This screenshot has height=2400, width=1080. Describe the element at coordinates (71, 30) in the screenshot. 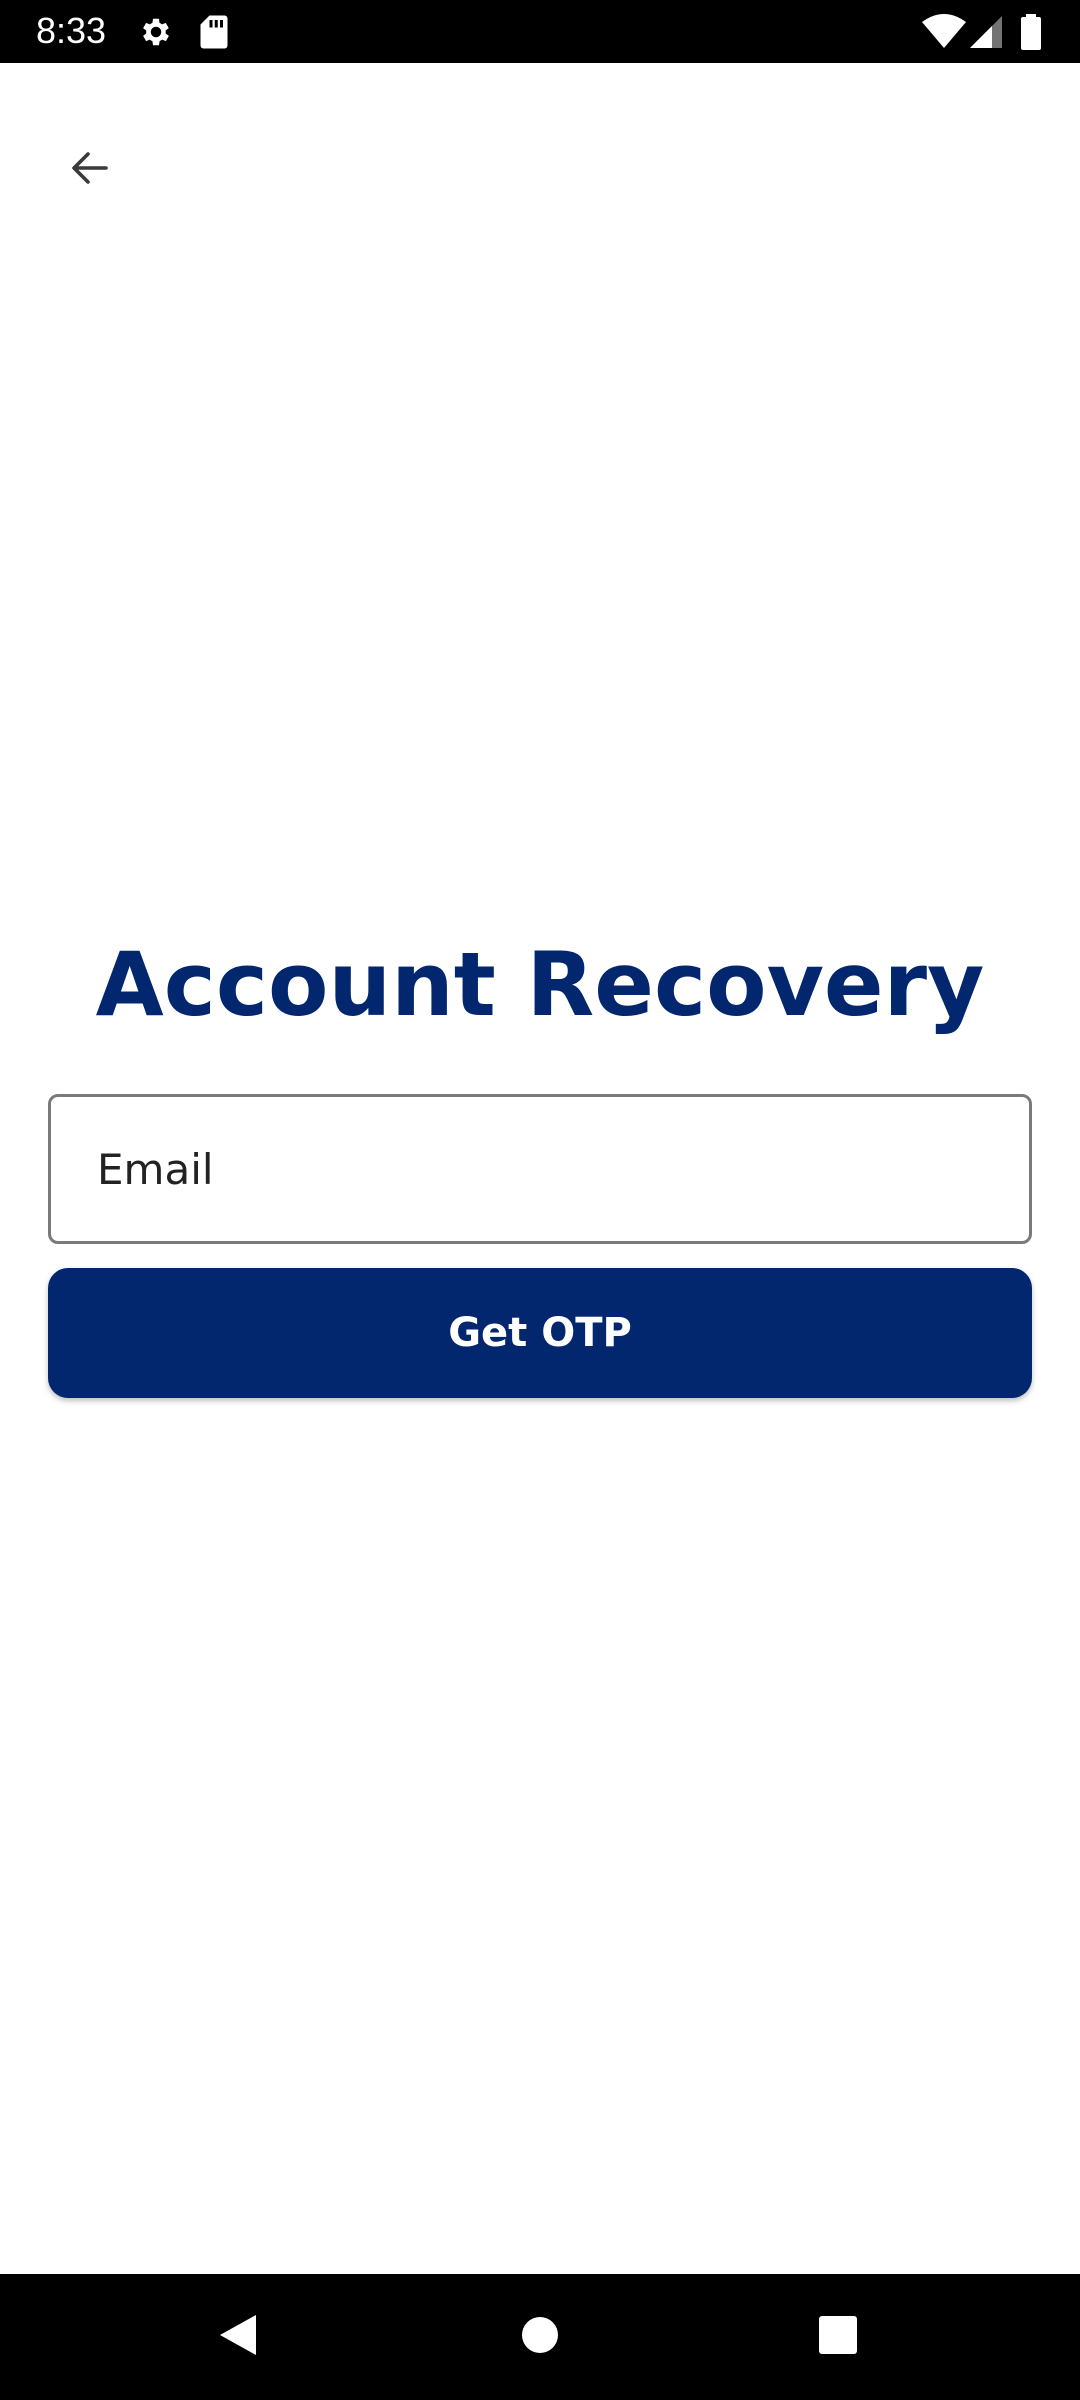

I see `status-time: 8:33` at that location.